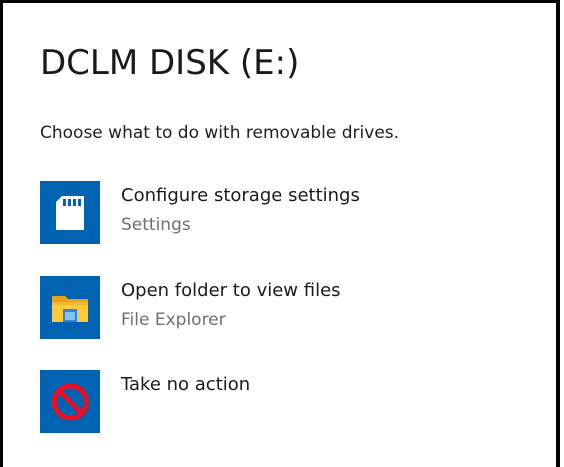  Describe the element at coordinates (156, 225) in the screenshot. I see `option-sublabel: Settings` at that location.